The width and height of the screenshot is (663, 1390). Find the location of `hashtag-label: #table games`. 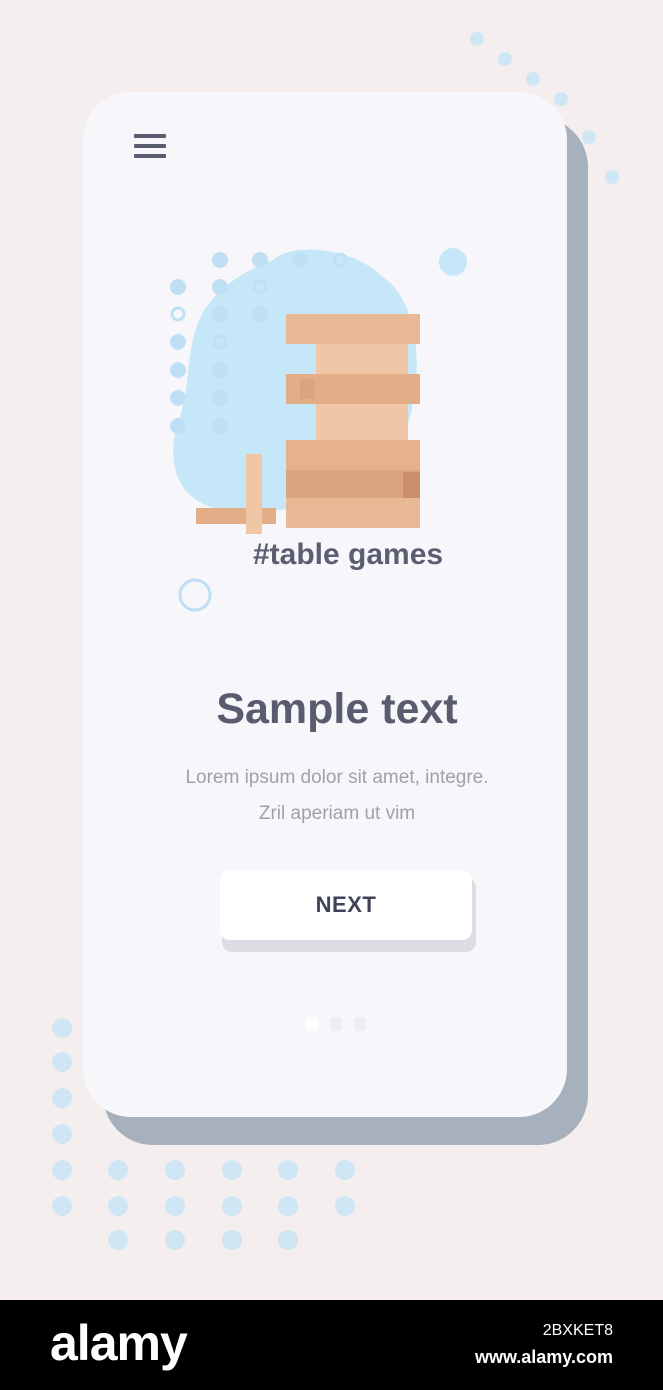

hashtag-label: #table games is located at coordinates (348, 554).